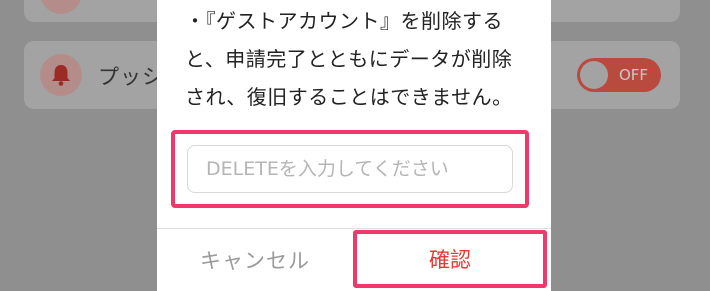  What do you see at coordinates (360, 120) in the screenshot?
I see `message-line-4: あらかじめご了承ください。` at bounding box center [360, 120].